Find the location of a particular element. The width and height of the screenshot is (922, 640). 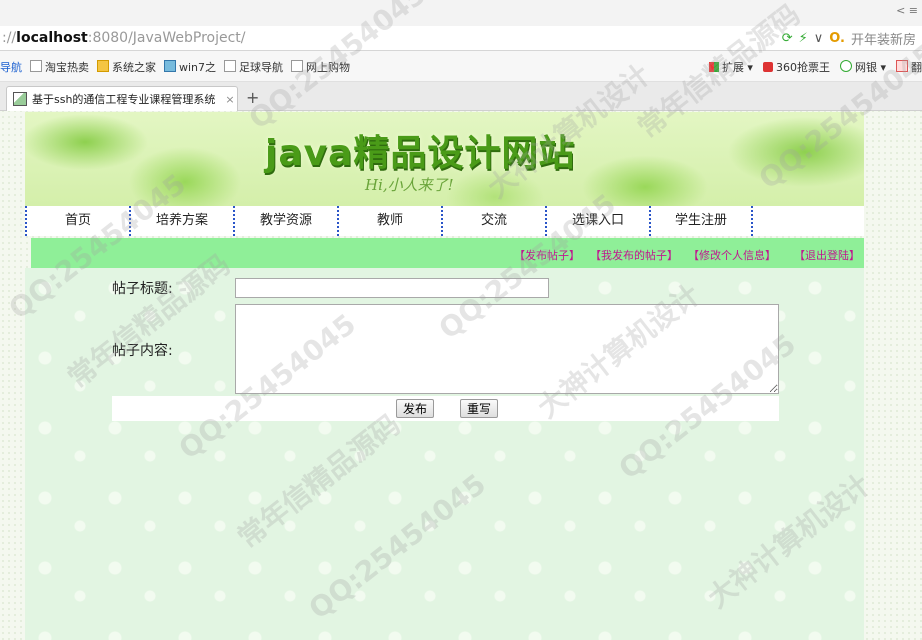

search-icon: O. is located at coordinates (837, 38).